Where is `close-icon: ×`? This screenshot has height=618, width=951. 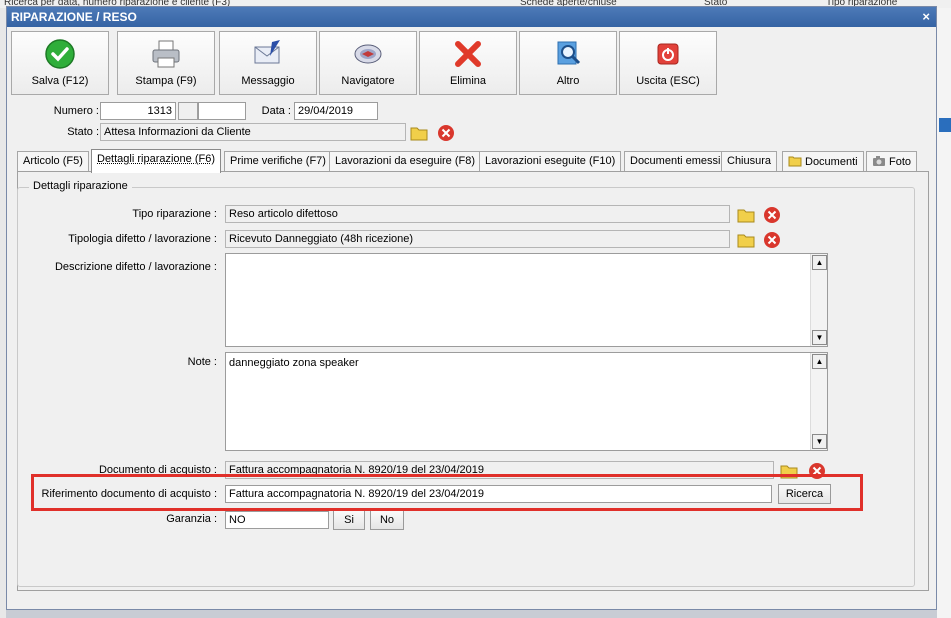 close-icon: × is located at coordinates (926, 16).